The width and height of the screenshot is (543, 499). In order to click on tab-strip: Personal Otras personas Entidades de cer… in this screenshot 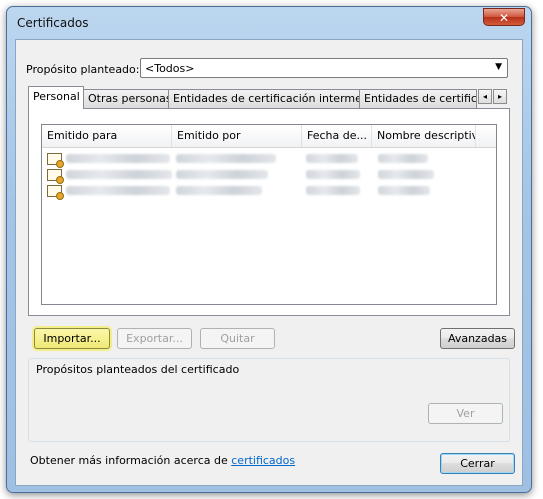, I will do `click(269, 97)`.